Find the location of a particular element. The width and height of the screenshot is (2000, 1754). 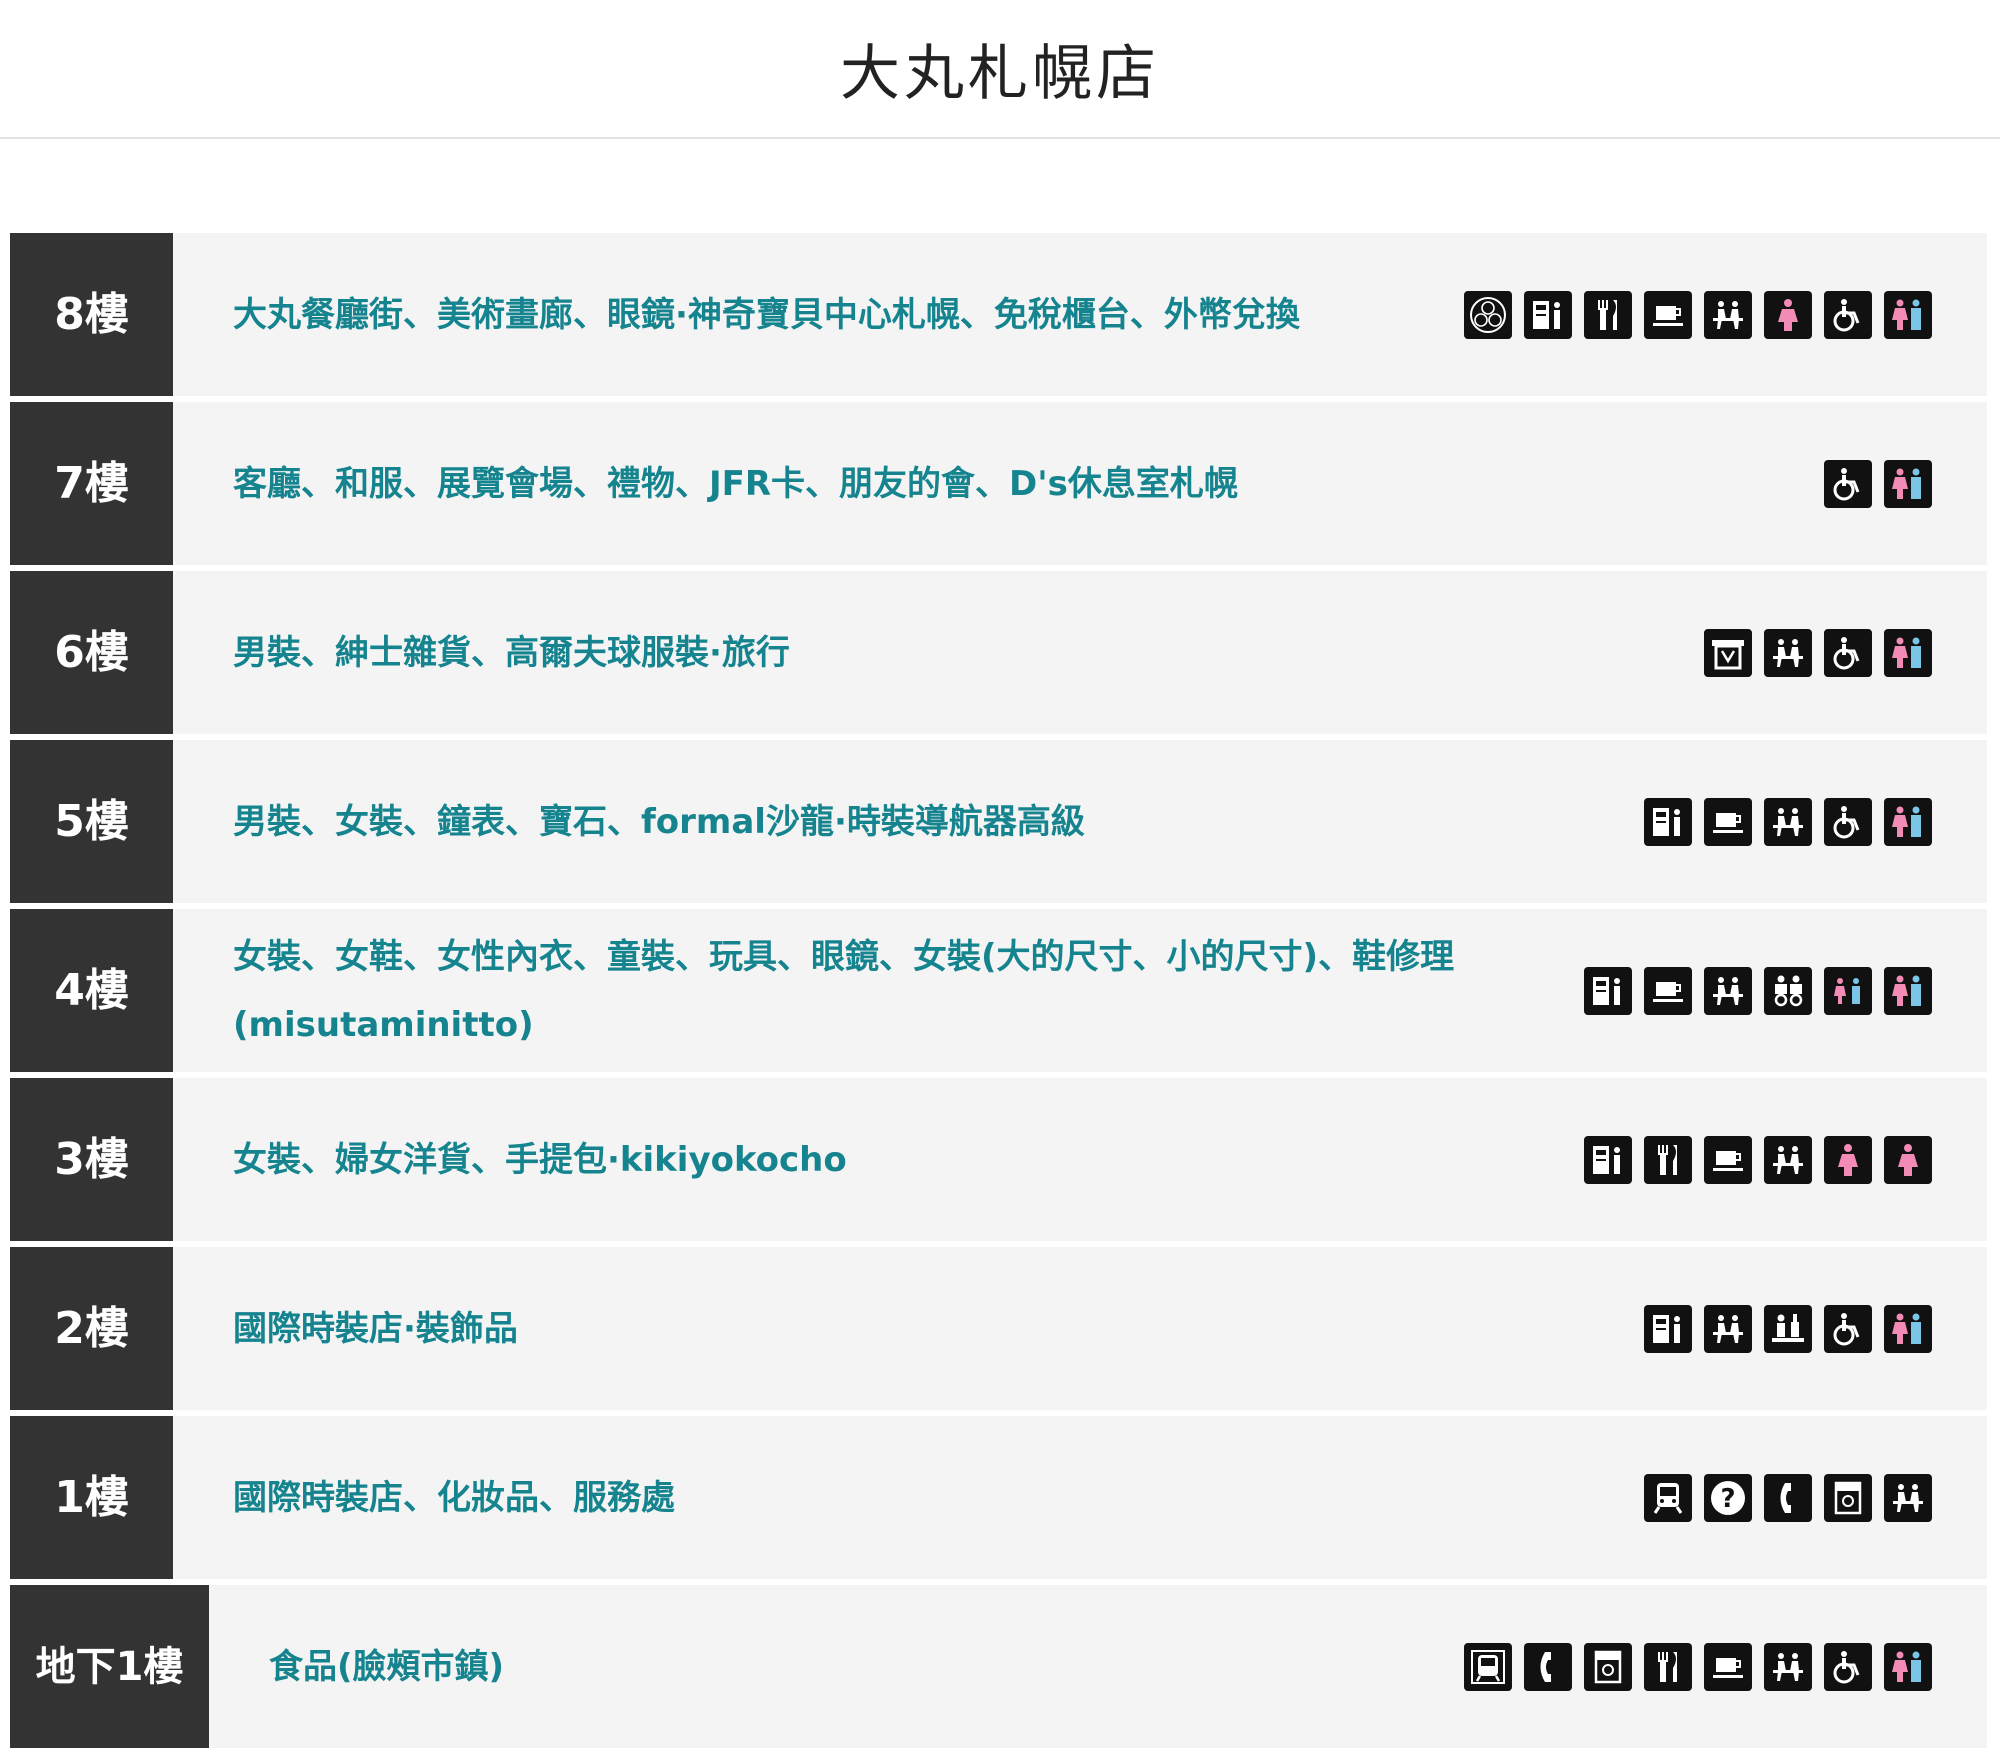

floor-content: 國際時裝店、化妝品、服務處? is located at coordinates (1080, 1497).